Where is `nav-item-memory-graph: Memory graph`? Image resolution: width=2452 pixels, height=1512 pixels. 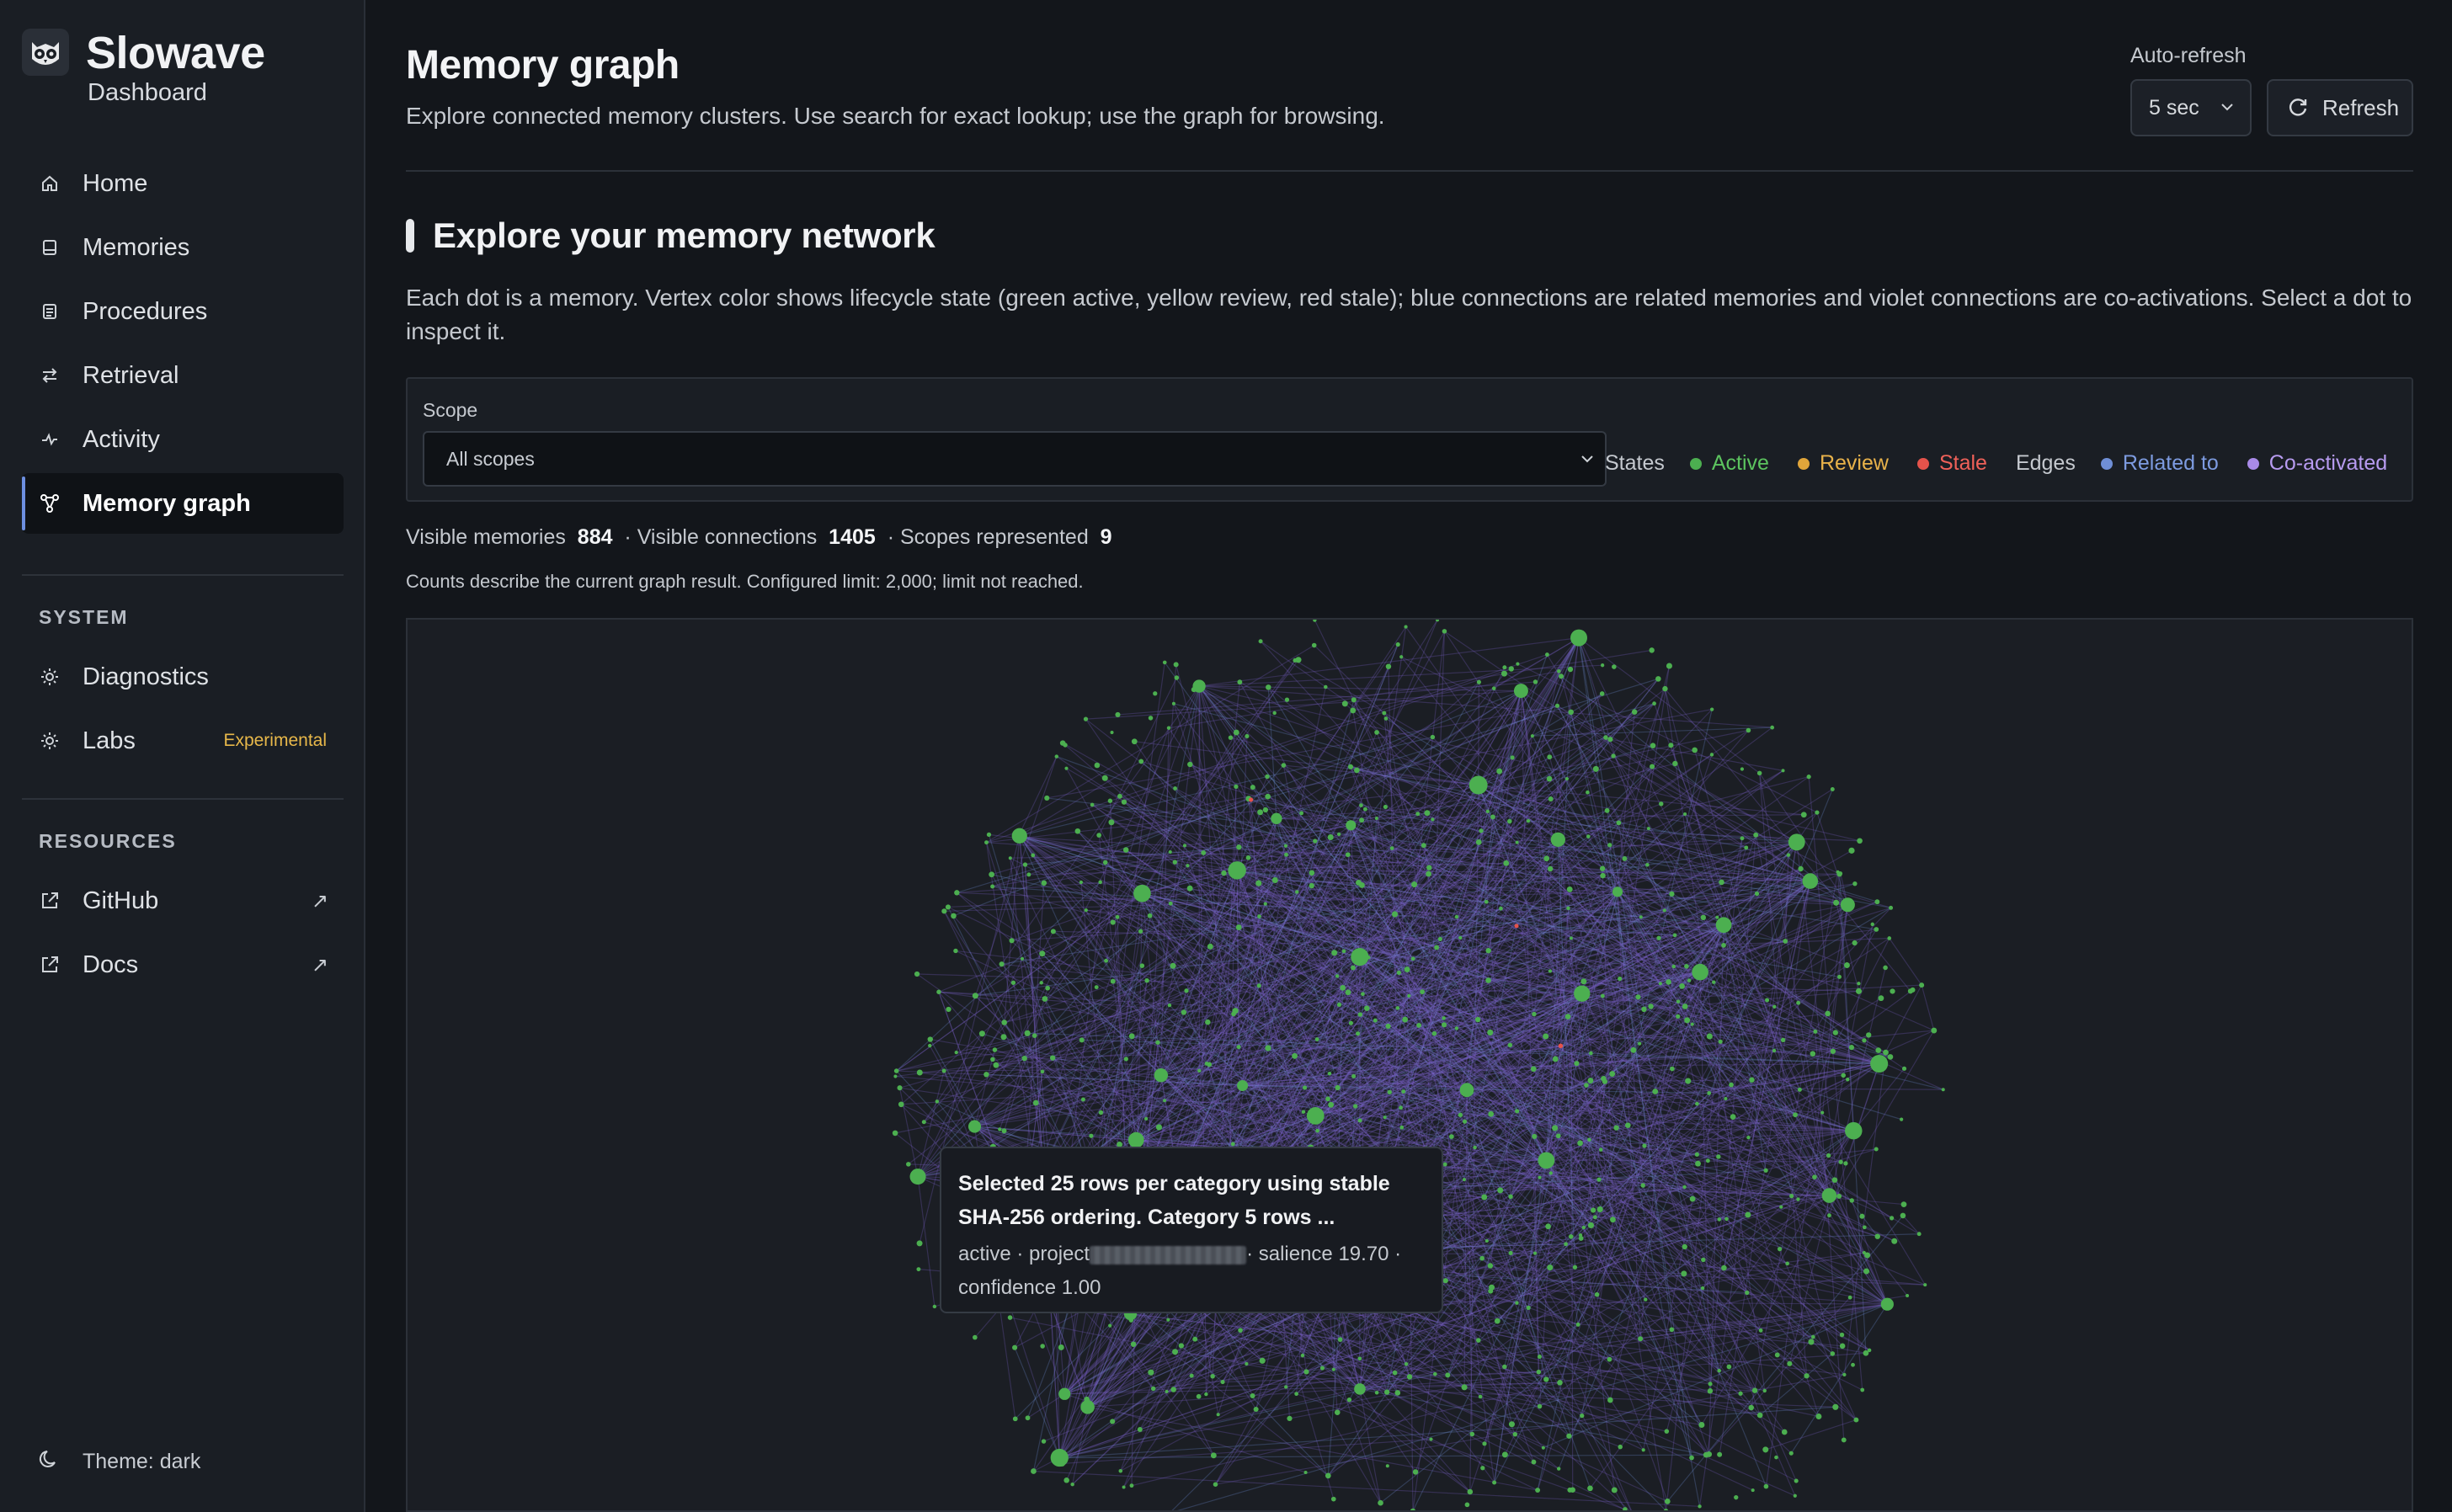 nav-item-memory-graph: Memory graph is located at coordinates (183, 504).